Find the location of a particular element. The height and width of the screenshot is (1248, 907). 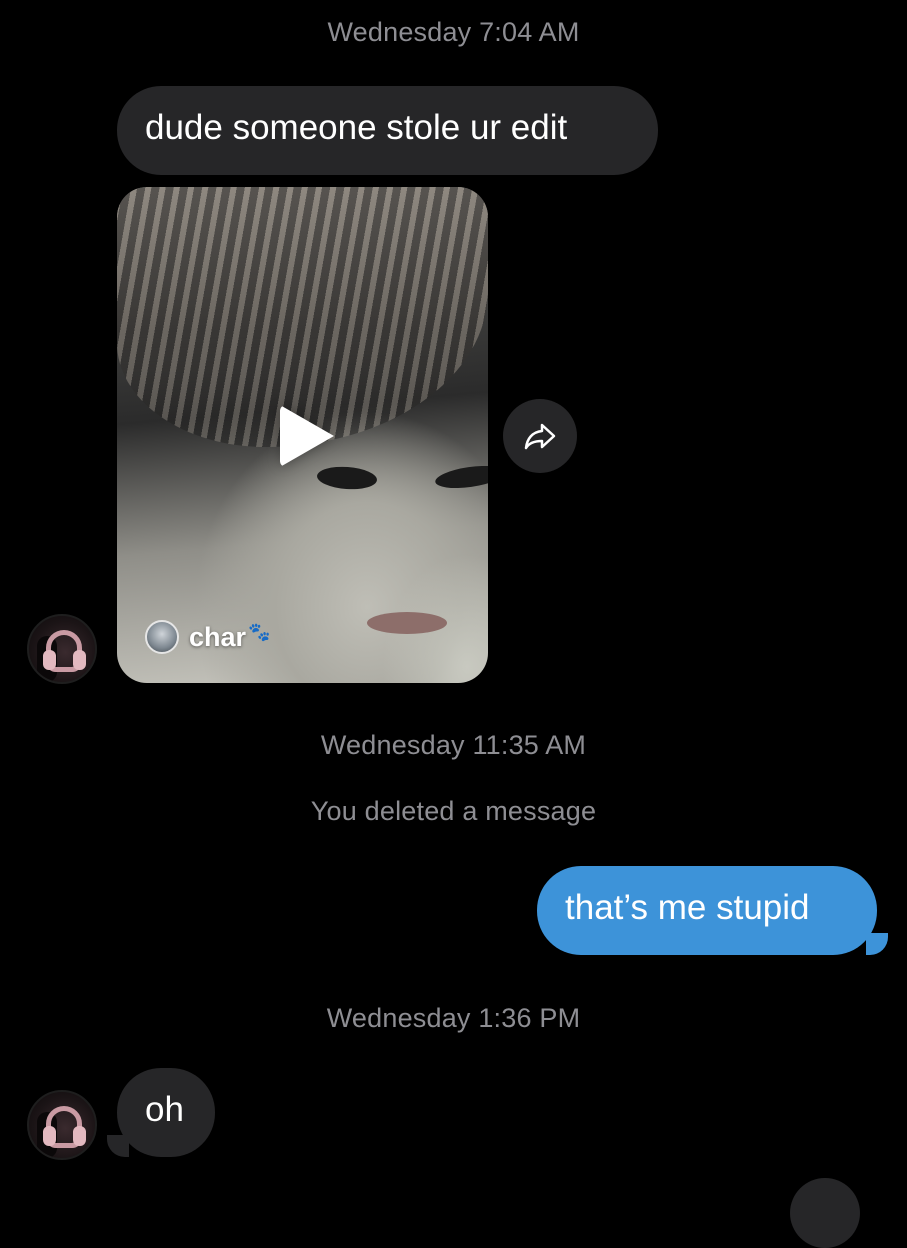

timestamp: Wednesday 7:04 AM is located at coordinates (453, 32).